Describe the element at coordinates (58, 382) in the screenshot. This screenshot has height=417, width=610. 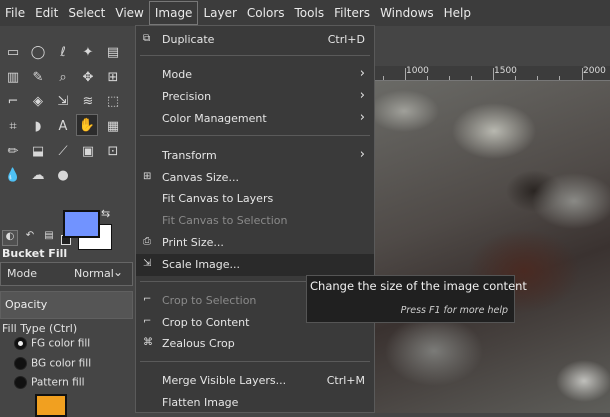
I see `fill-option-label: Pattern fill` at that location.